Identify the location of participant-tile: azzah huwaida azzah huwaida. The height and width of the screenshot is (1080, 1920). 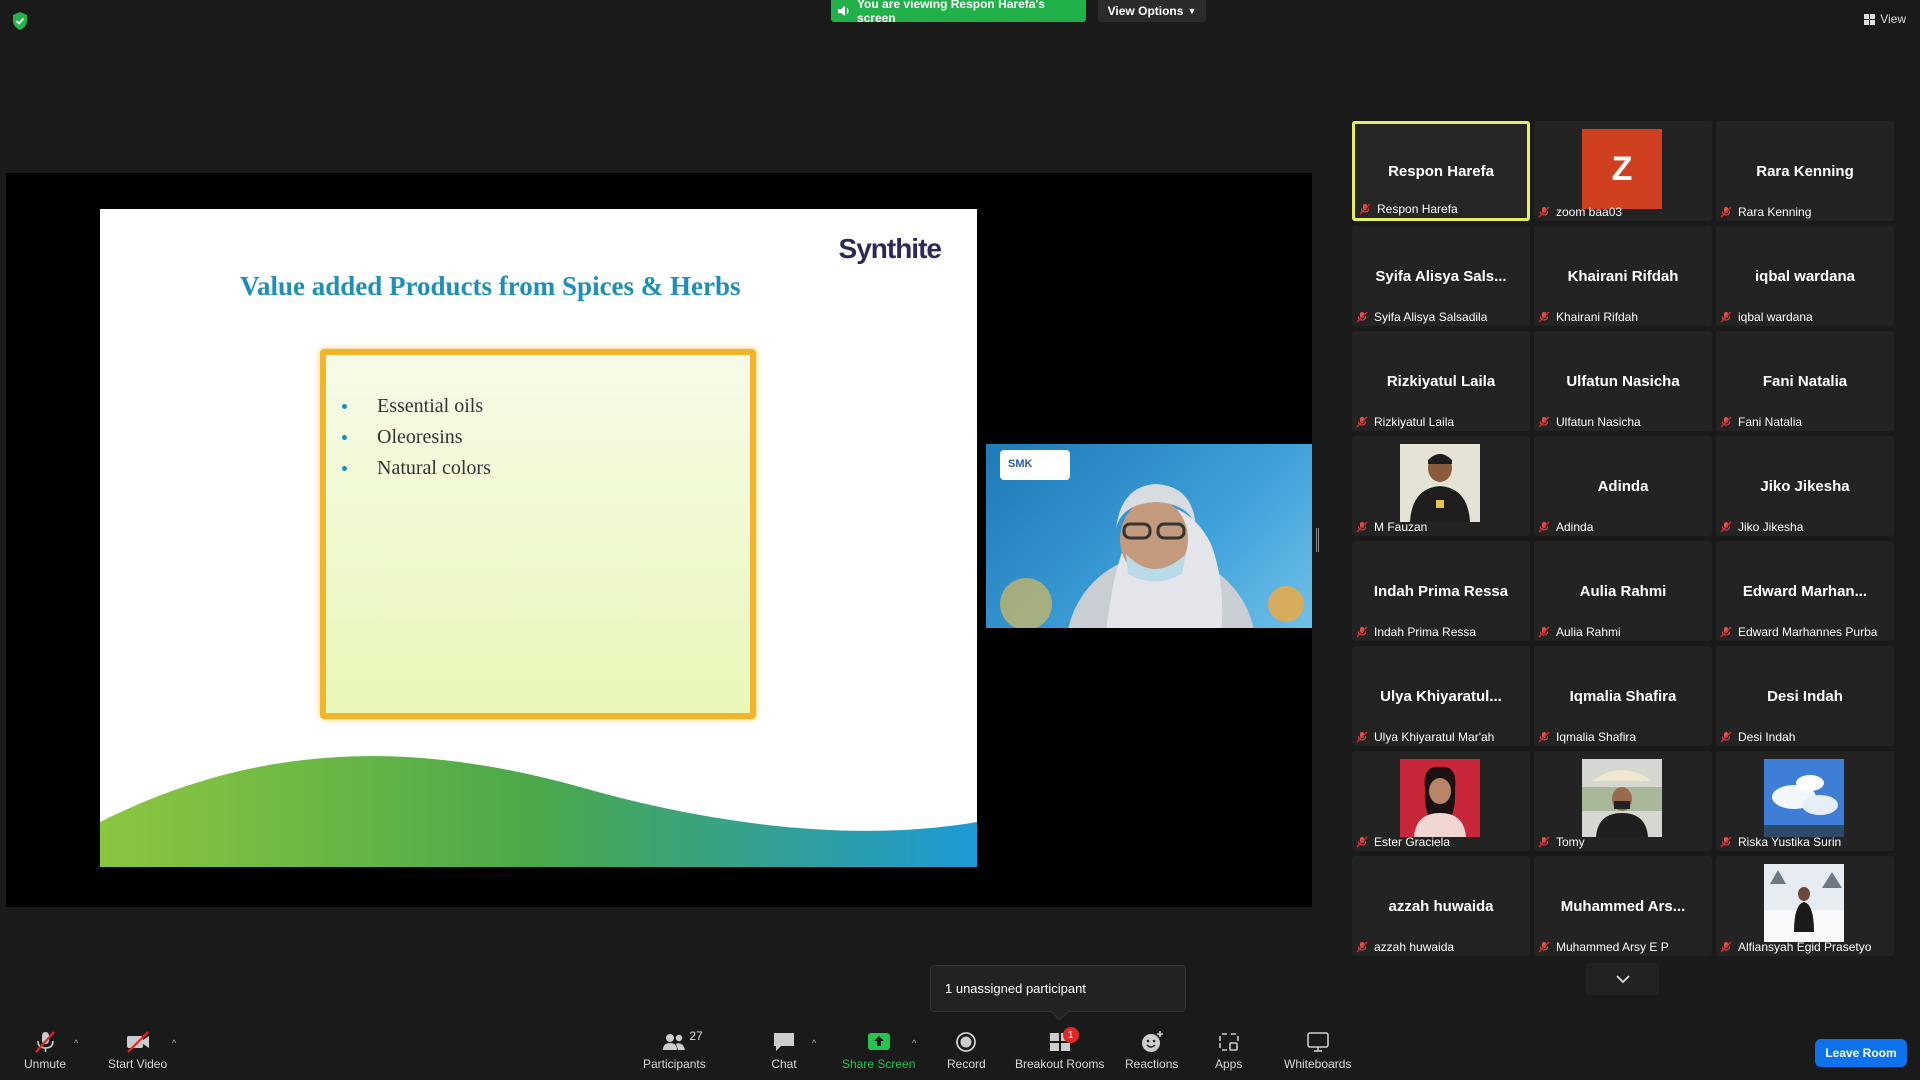
(1441, 906).